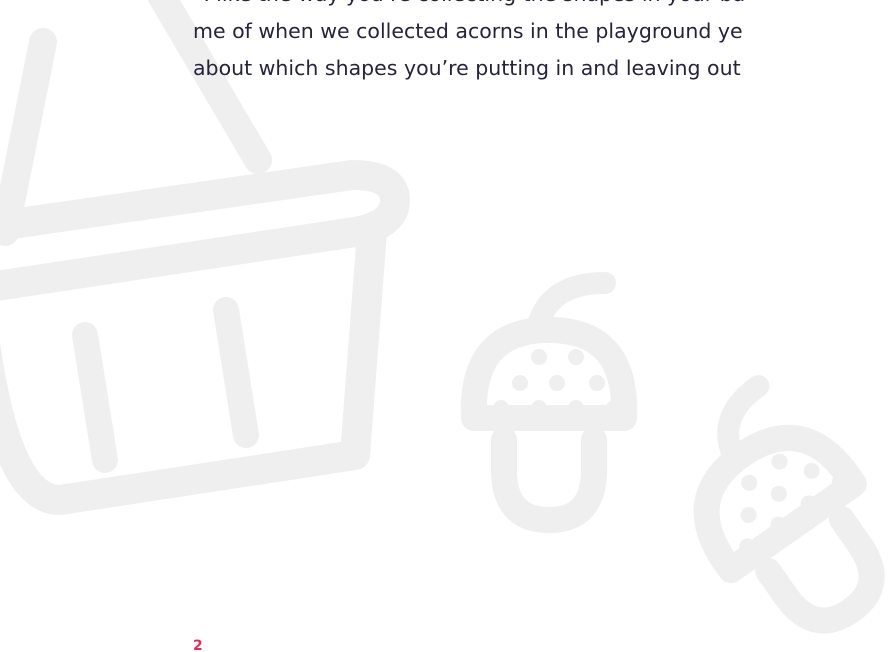 The width and height of the screenshot is (893, 652). Describe the element at coordinates (549, 403) in the screenshot. I see `acorn-icon` at that location.